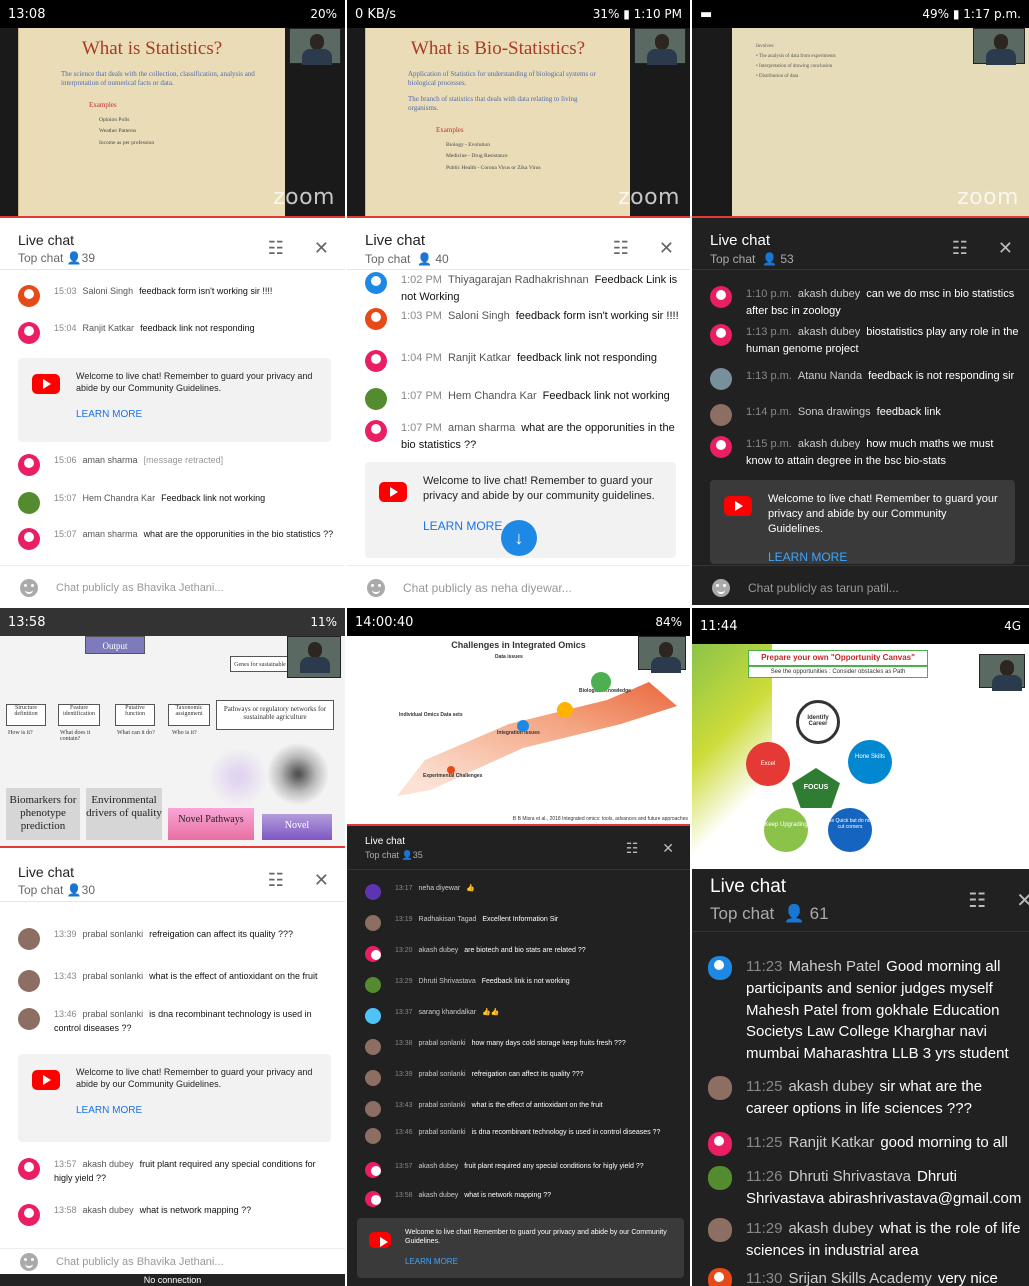 This screenshot has width=1029, height=1286. What do you see at coordinates (830, 376) in the screenshot?
I see `message-author: Atanu Nanda` at bounding box center [830, 376].